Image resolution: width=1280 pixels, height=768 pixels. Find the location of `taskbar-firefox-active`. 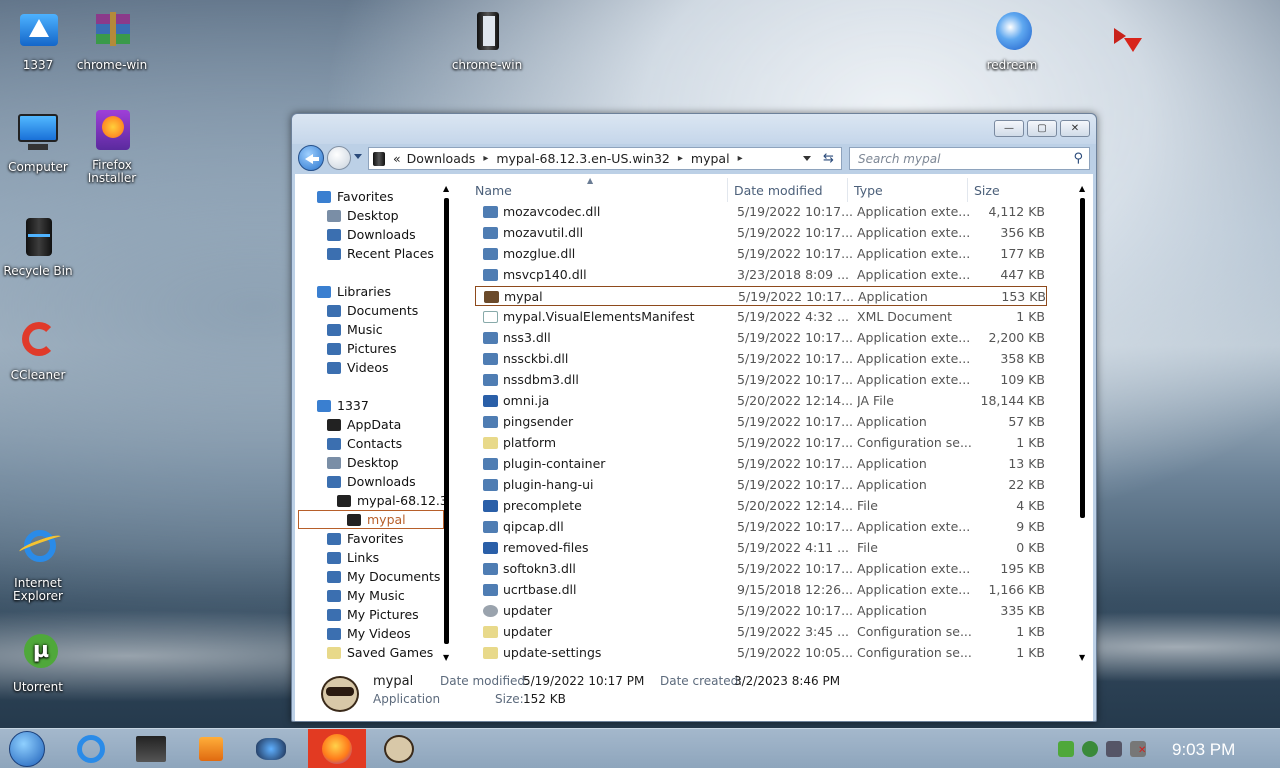

taskbar-firefox-active is located at coordinates (337, 748).